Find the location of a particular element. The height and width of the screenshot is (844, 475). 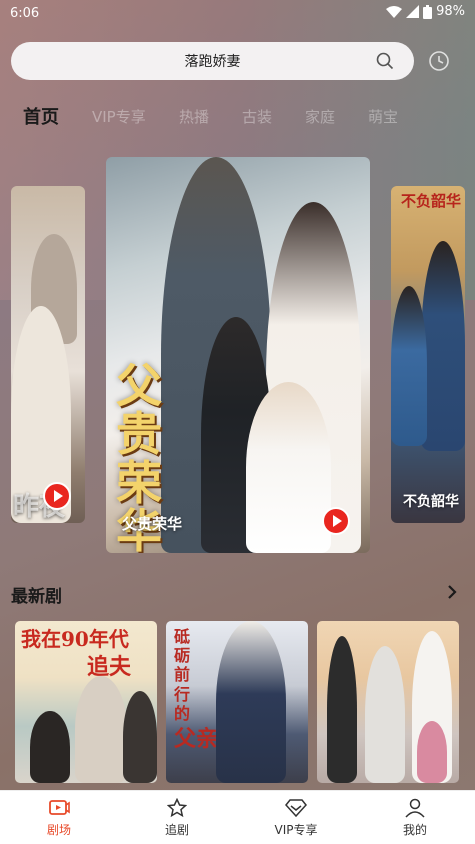

nav-label: 剧场 is located at coordinates (58, 830).